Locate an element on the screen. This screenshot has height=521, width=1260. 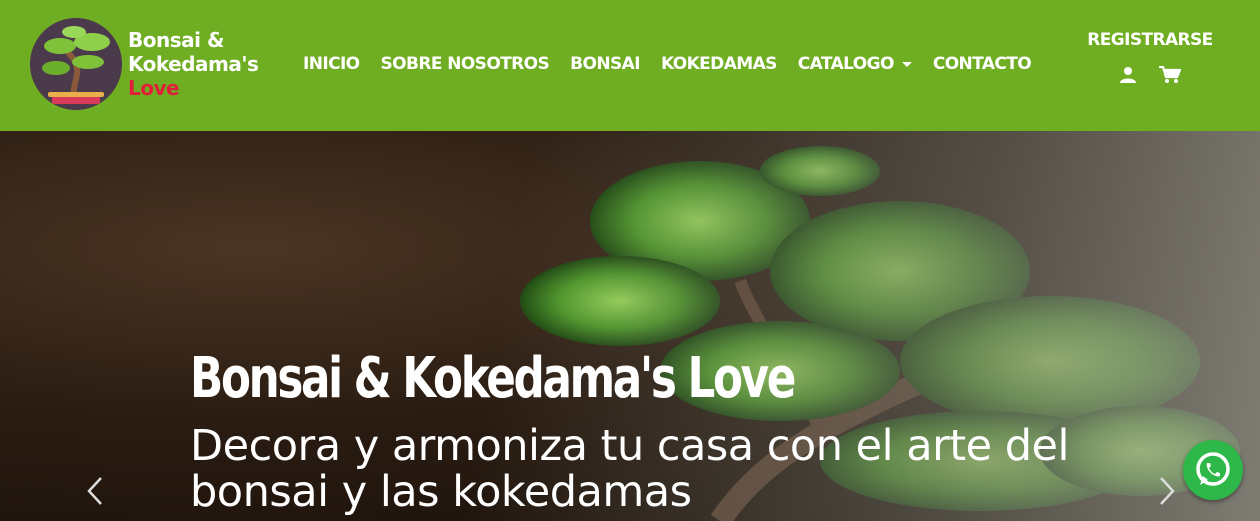
chevron-left-icon is located at coordinates (95, 493).